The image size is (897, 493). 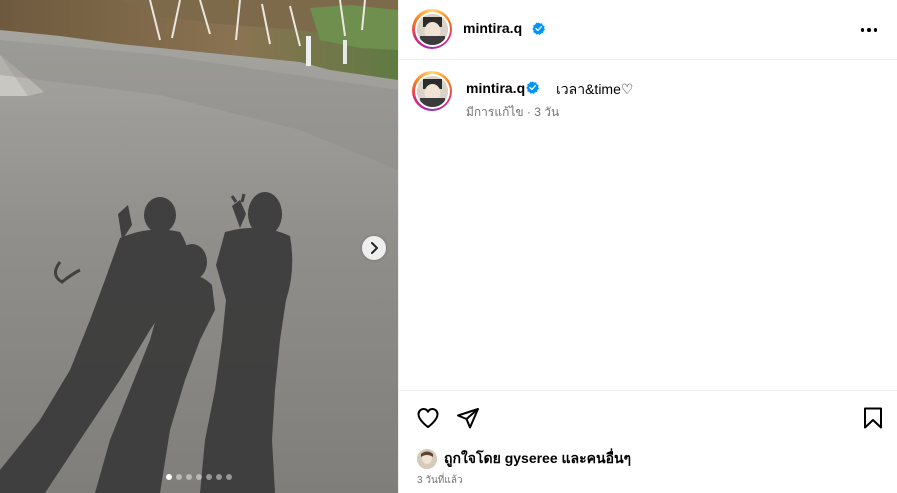 I want to click on like-button, so click(x=428, y=420).